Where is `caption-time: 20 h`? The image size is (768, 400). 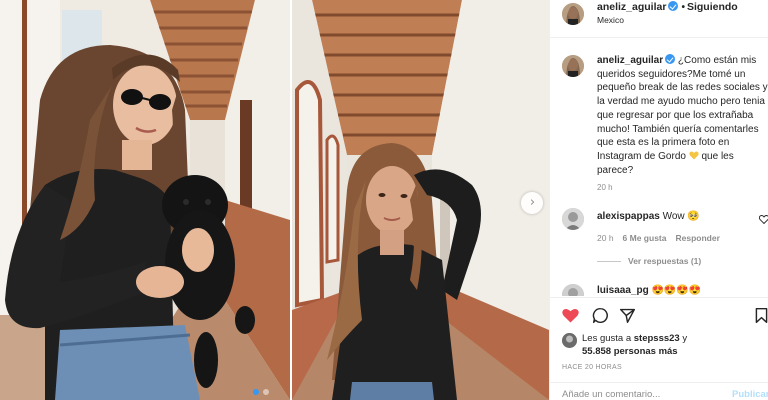 caption-time: 20 h is located at coordinates (605, 187).